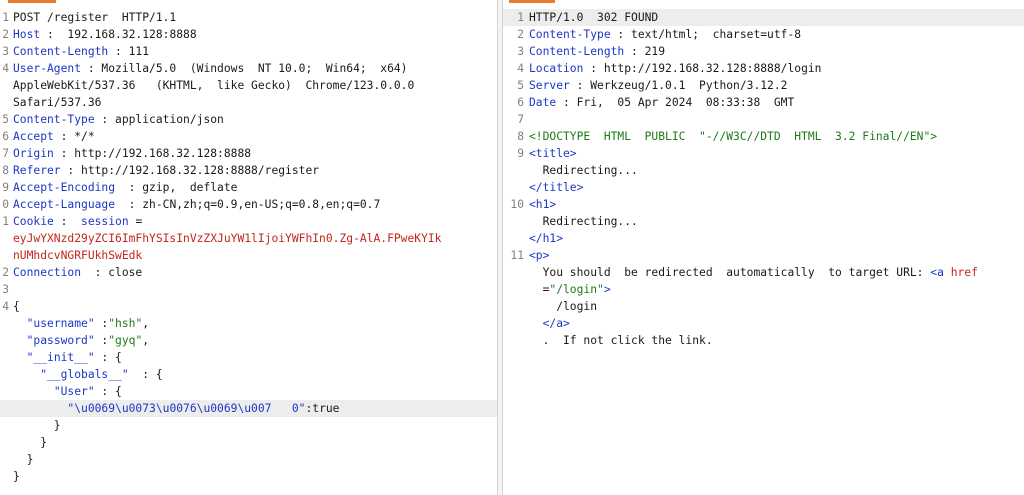 The image size is (1024, 495). I want to click on request-tab-indicator, so click(32, 1).